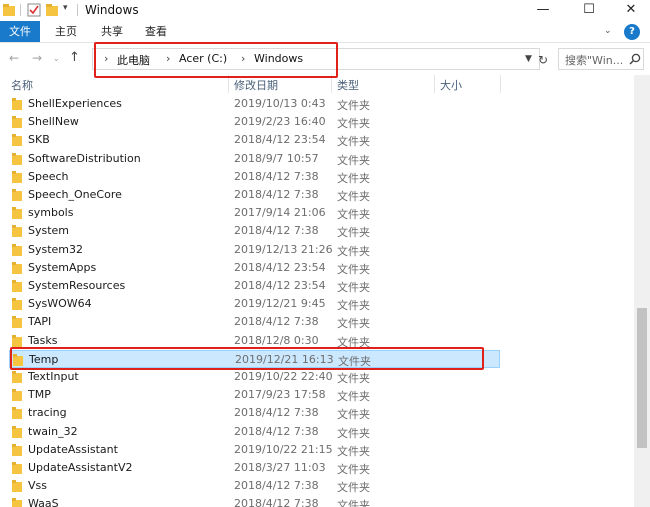 This screenshot has height=507, width=650. What do you see at coordinates (53, 122) in the screenshot?
I see `file-name: ShellNew` at bounding box center [53, 122].